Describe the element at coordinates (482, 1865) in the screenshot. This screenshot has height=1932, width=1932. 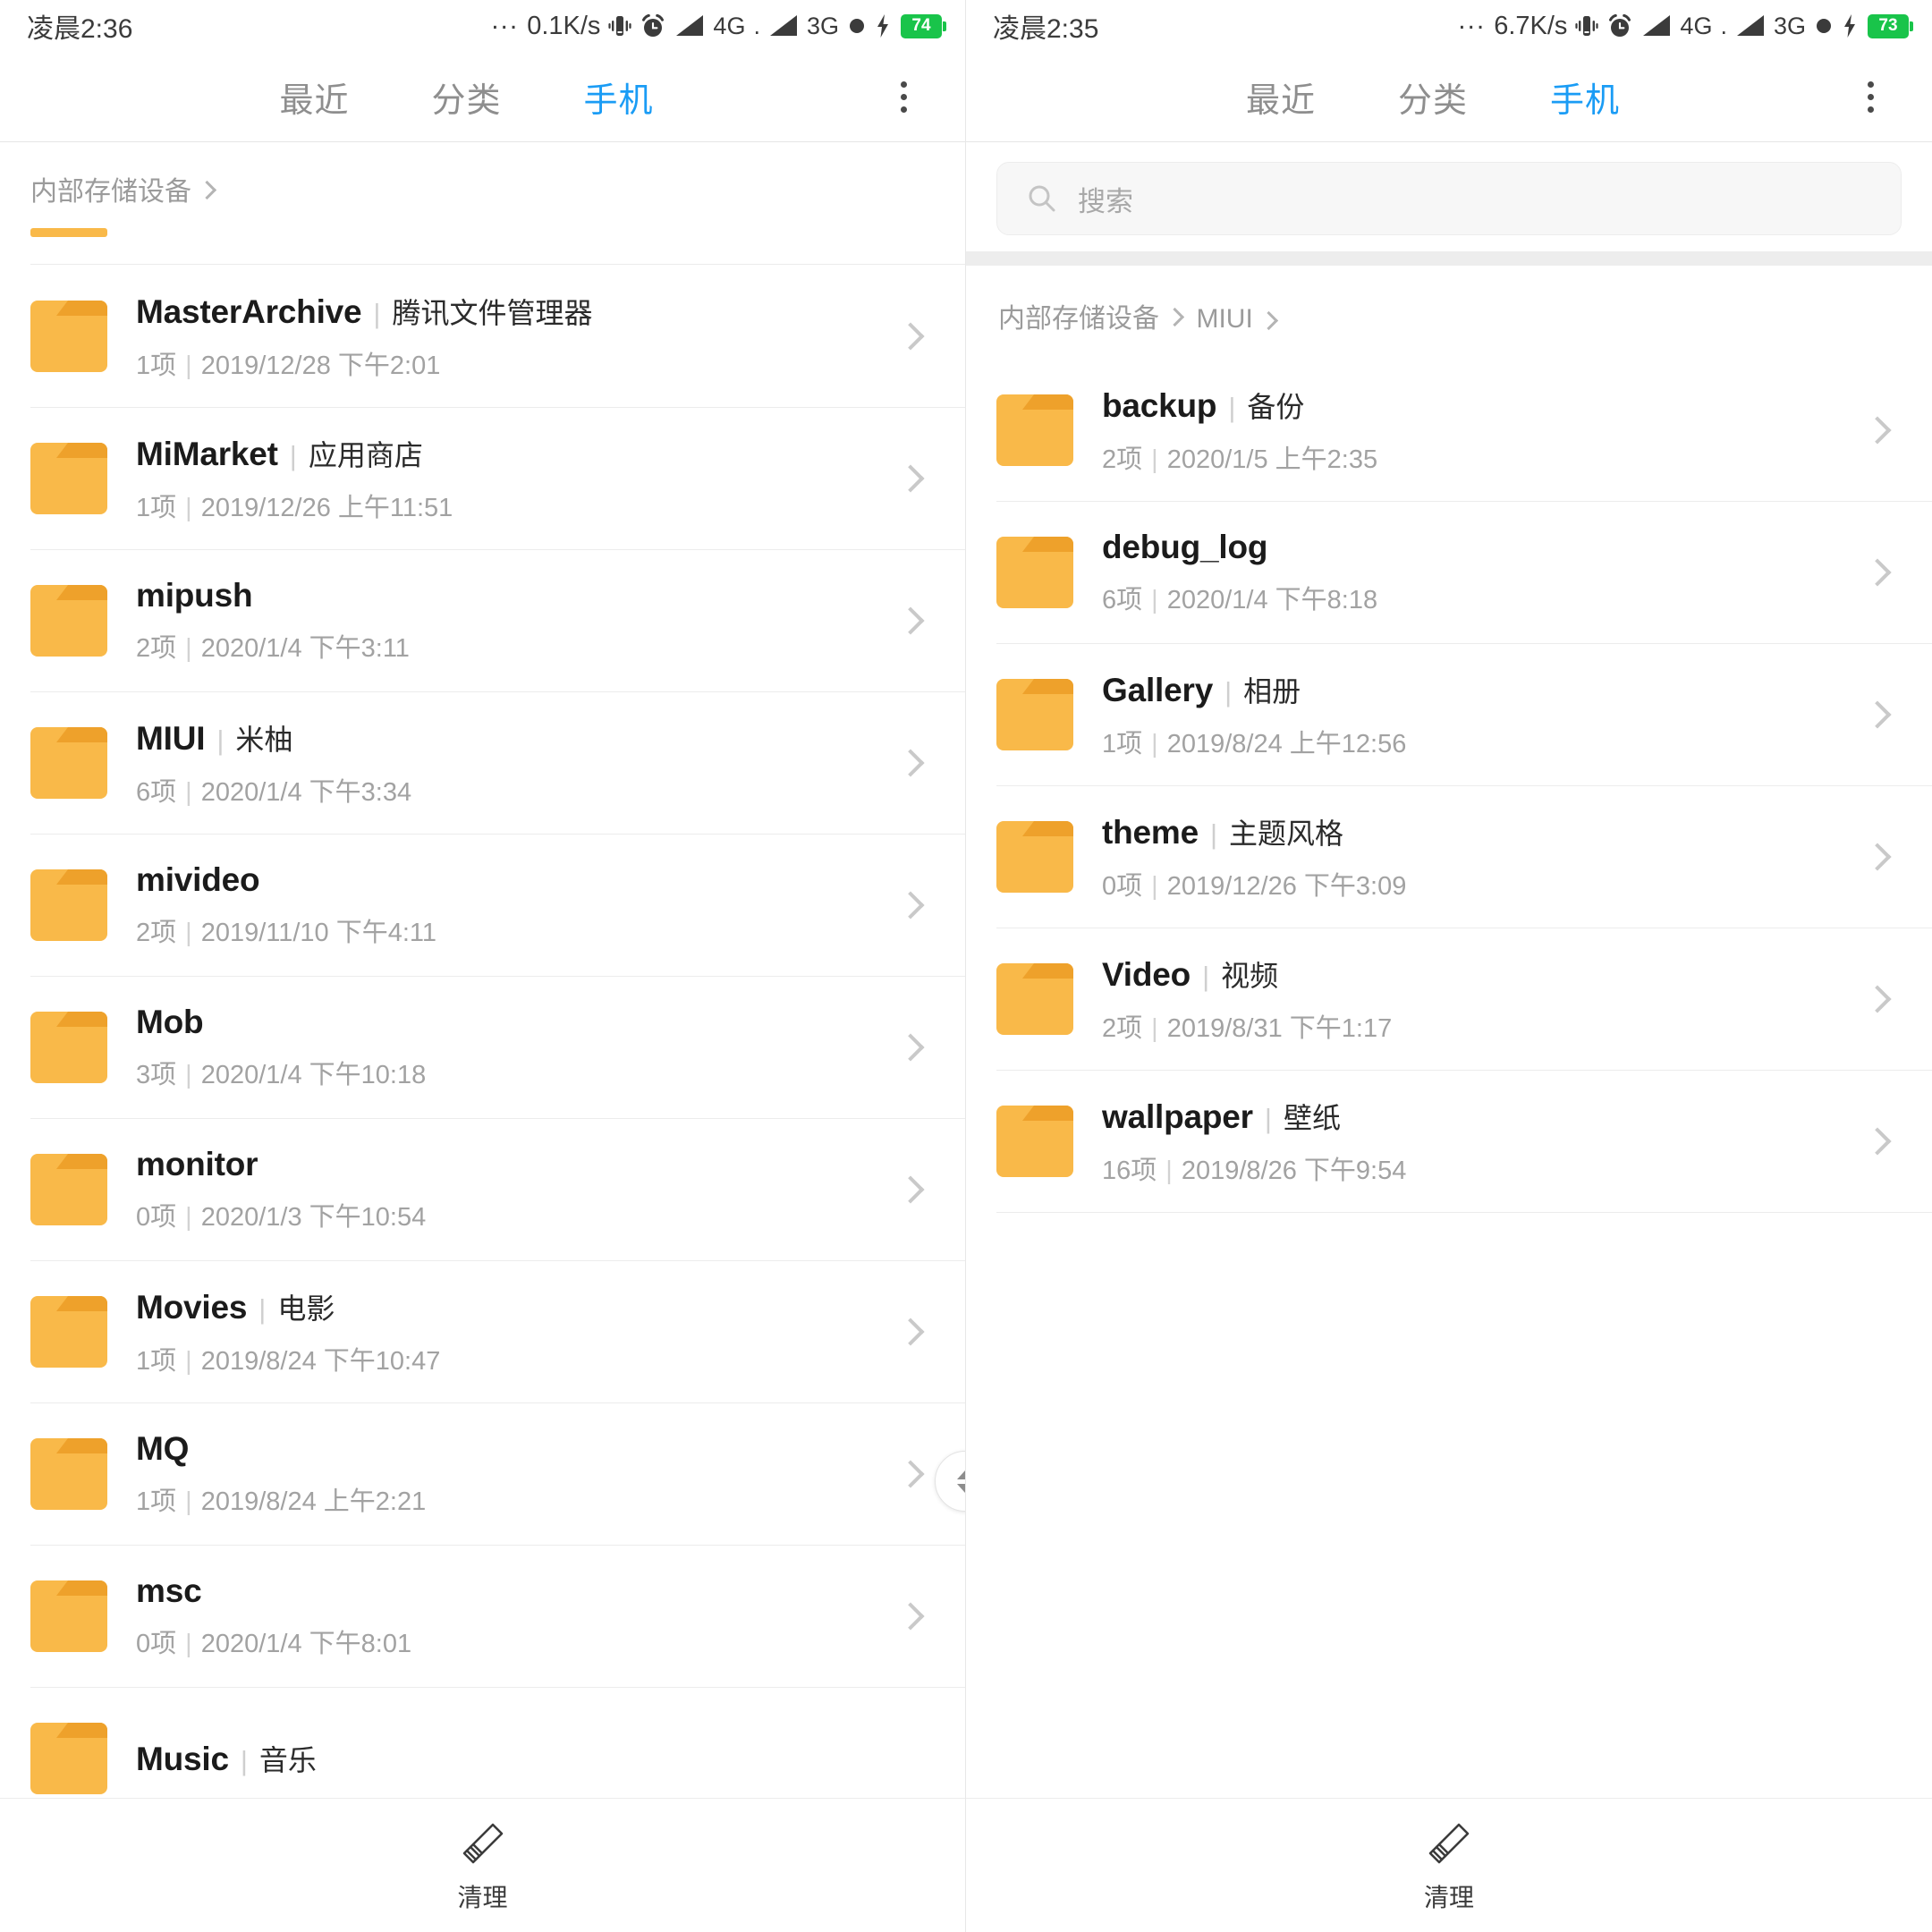
I see `bottom-bar-left: 清理` at that location.